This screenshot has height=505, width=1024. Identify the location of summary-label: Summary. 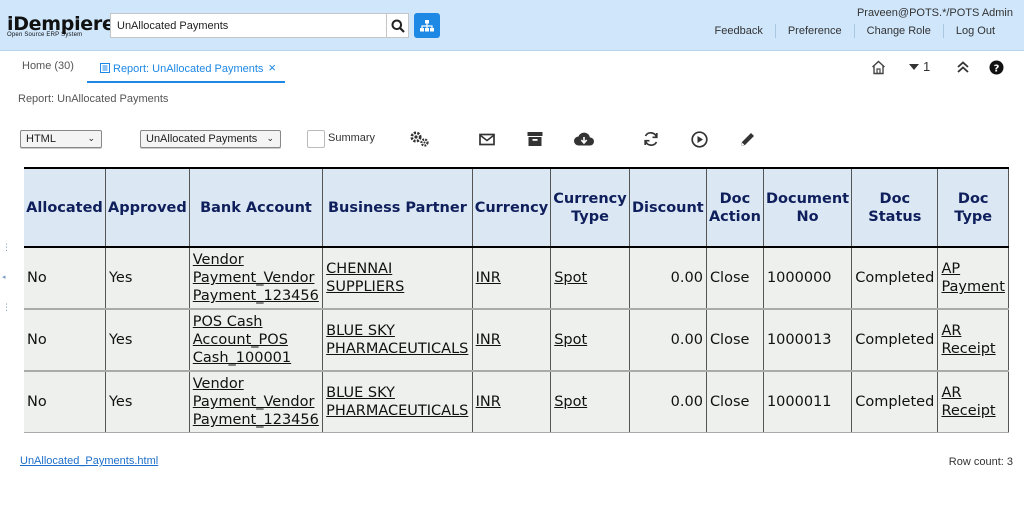
(352, 138).